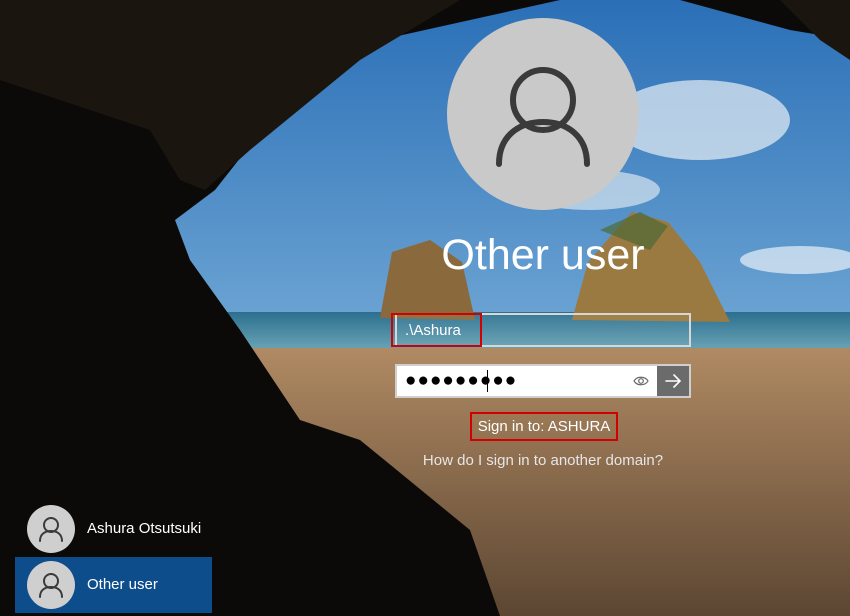 This screenshot has width=850, height=616. I want to click on password-field, so click(543, 381).